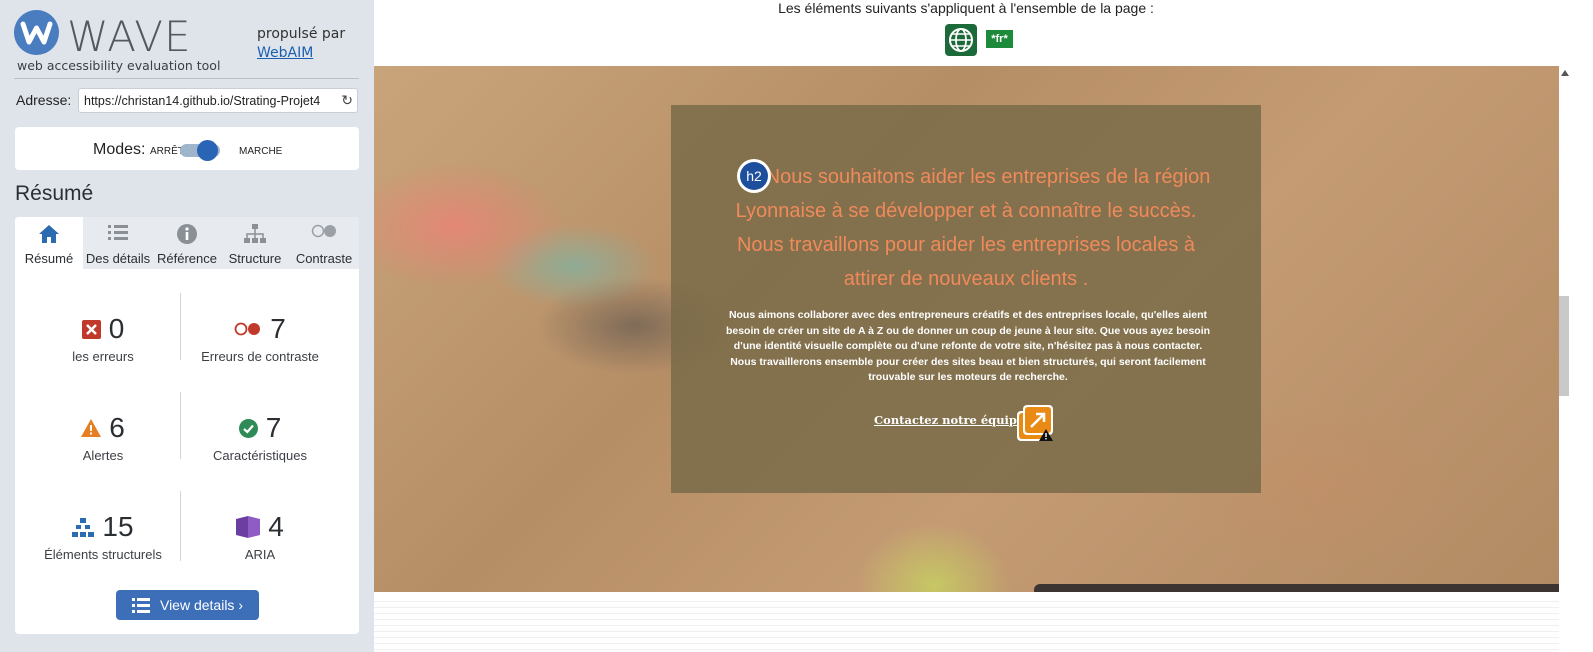 Image resolution: width=1593 pixels, height=652 pixels. I want to click on alert-icon, so click(91, 428).